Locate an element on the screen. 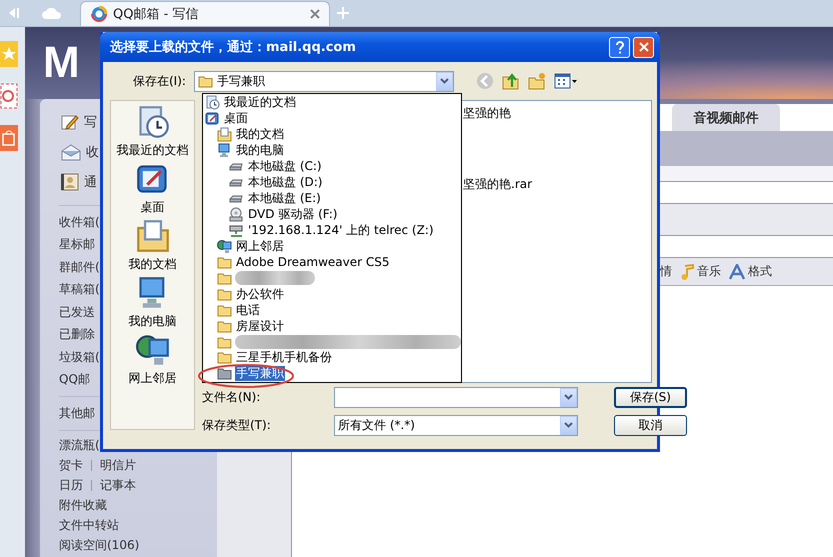  shopping-bag-icon is located at coordinates (9, 138).